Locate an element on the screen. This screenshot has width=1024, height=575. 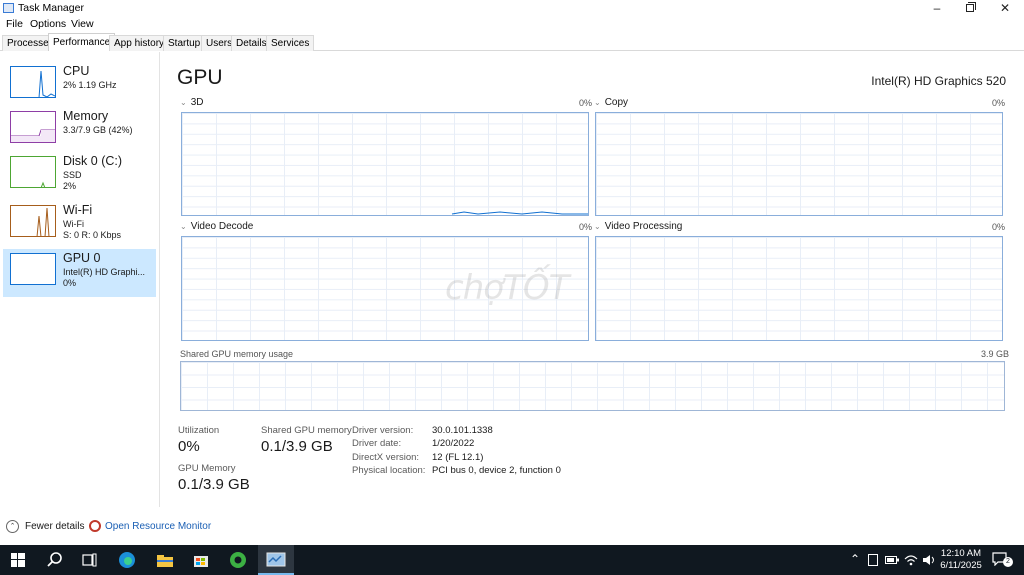
resource-monitor-icon is located at coordinates (95, 526).